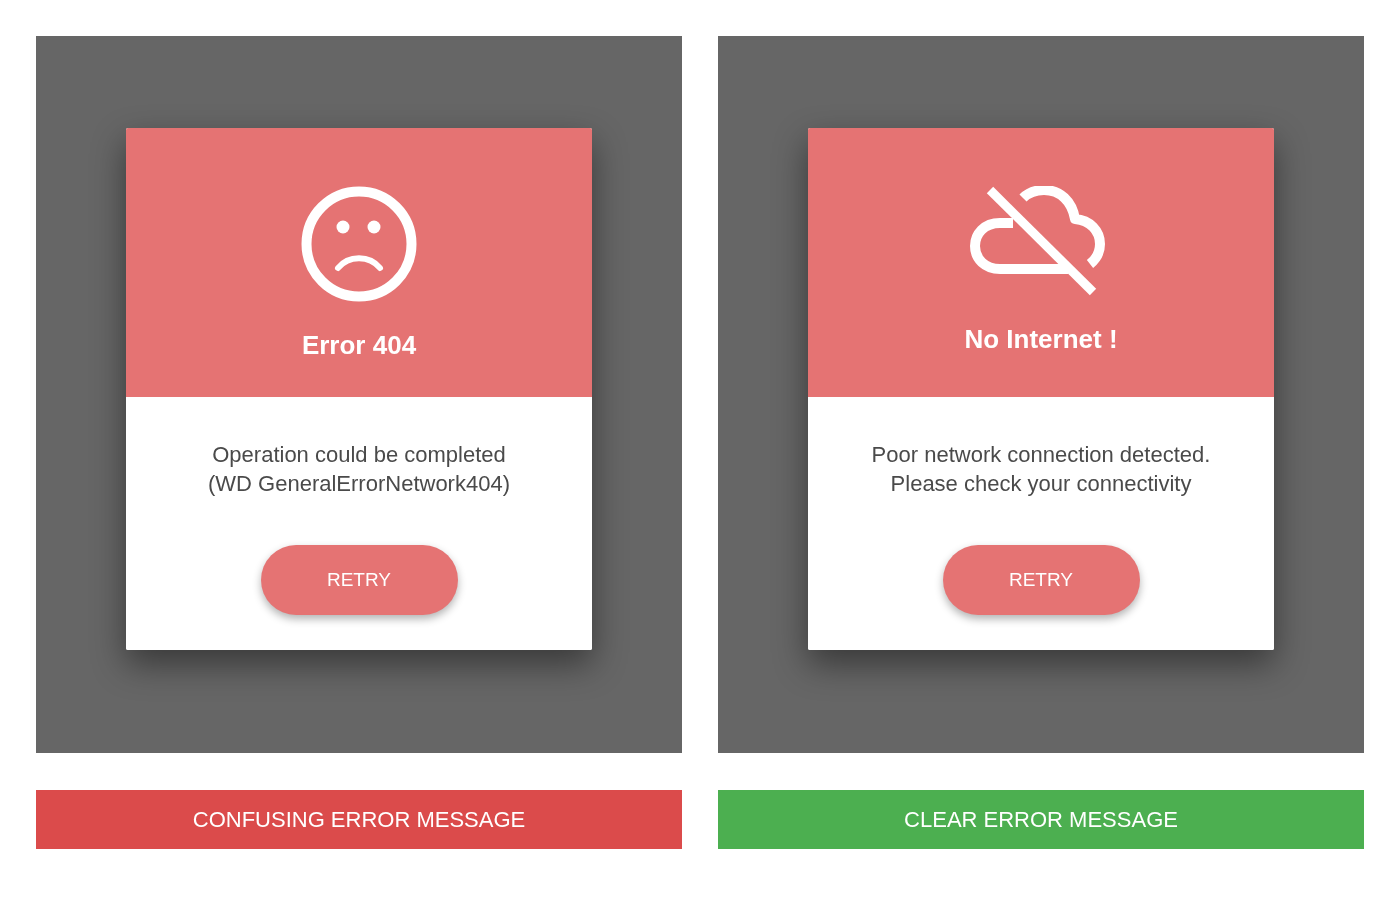  I want to click on error-message: Poor network connection detected. Please check your connectivity, so click(1041, 469).